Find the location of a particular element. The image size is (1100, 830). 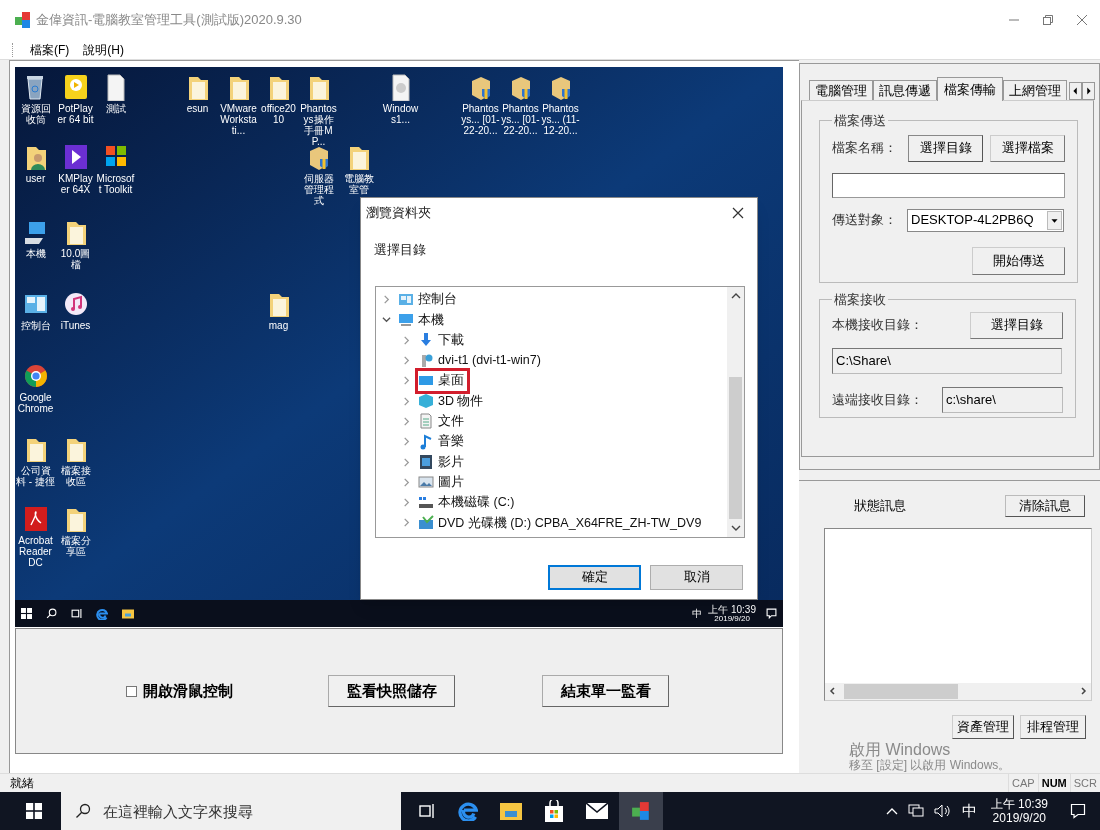

desktop-icon-label: Google Chrome is located at coordinates (35, 403).